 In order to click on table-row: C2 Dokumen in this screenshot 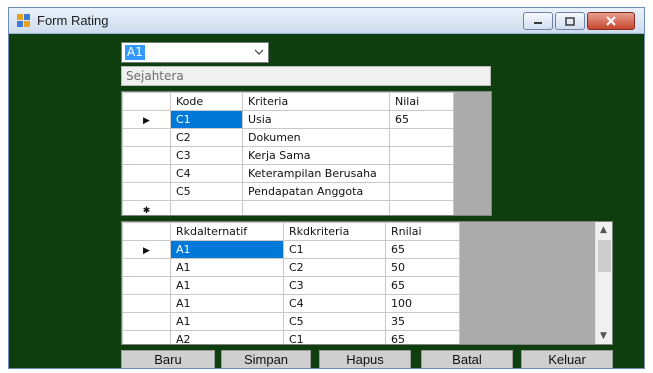, I will do `click(288, 137)`.